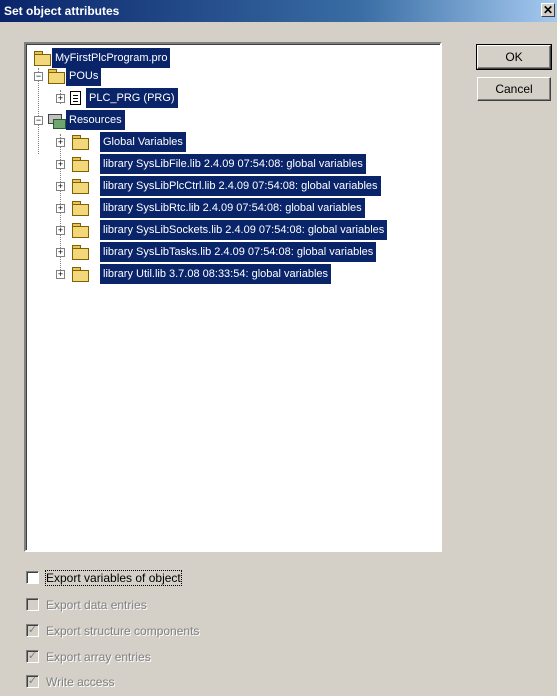  What do you see at coordinates (232, 76) in the screenshot?
I see `tree-item-pous: − POUs` at bounding box center [232, 76].